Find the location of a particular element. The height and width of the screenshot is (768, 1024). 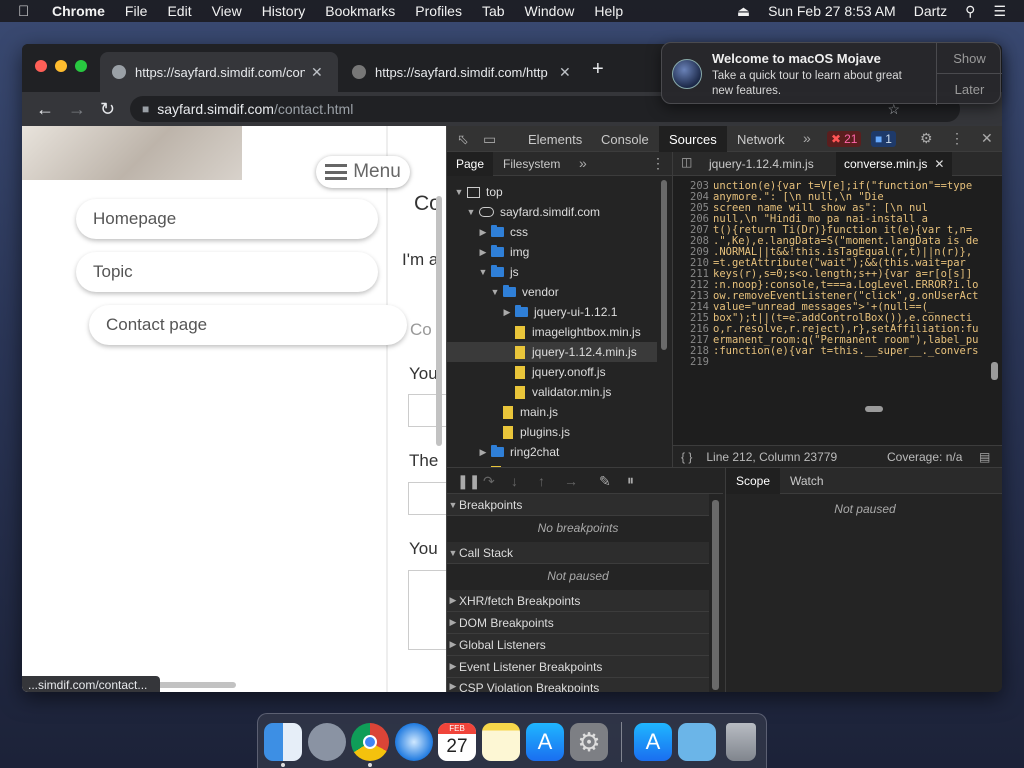

more-chevron-icon: » is located at coordinates (583, 163).